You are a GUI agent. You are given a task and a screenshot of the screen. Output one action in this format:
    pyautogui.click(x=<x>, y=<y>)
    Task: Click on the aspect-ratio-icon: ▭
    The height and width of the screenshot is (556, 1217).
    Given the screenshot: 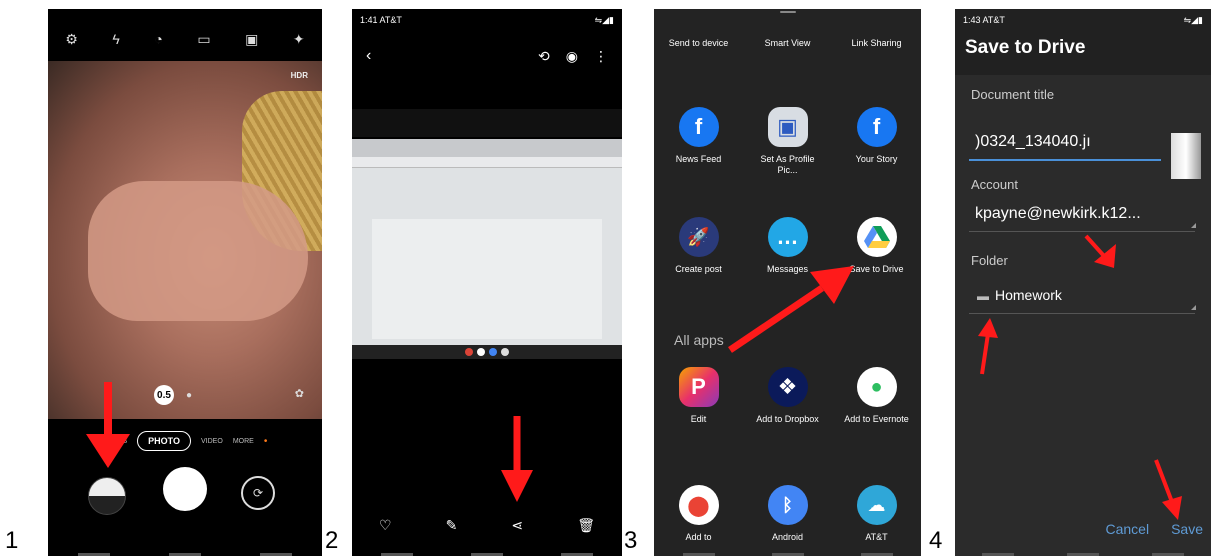 What is the action you would take?
    pyautogui.click(x=203, y=39)
    